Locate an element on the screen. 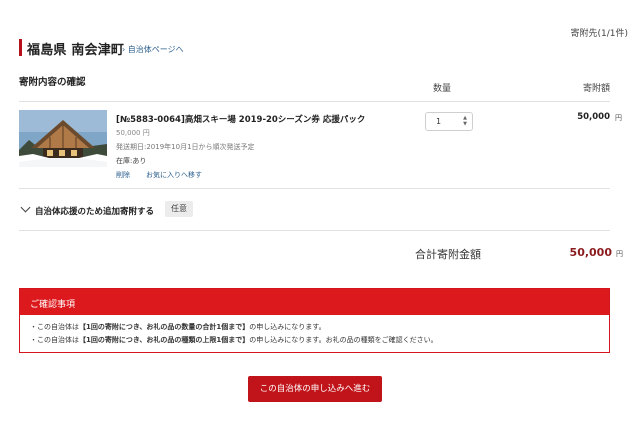  notice-line-1-bold: 【1回の寄附につき、お礼の品の数量の合計1個まで】 is located at coordinates (164, 327).